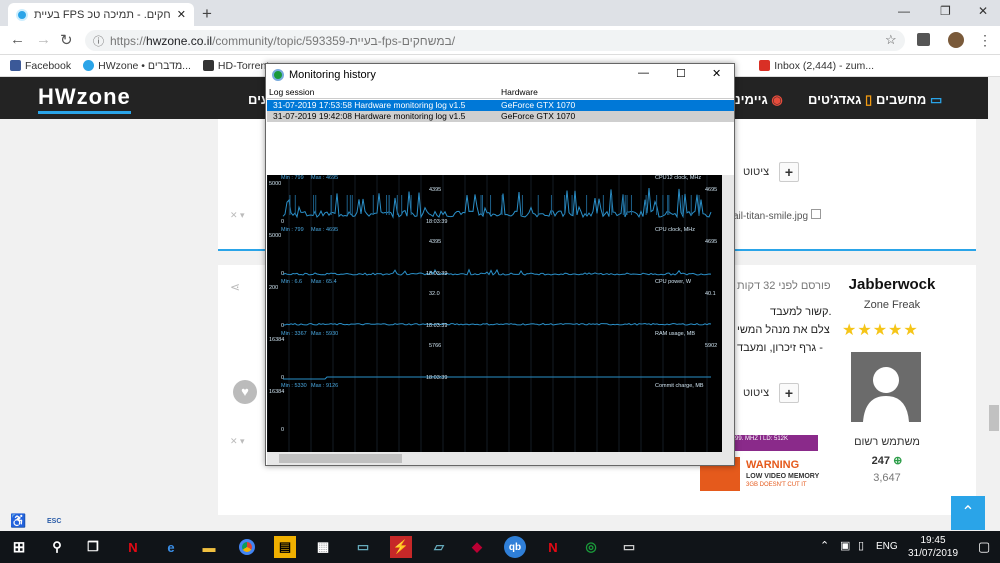  Describe the element at coordinates (278, 75) in the screenshot. I see `afterburner-icon` at that location.